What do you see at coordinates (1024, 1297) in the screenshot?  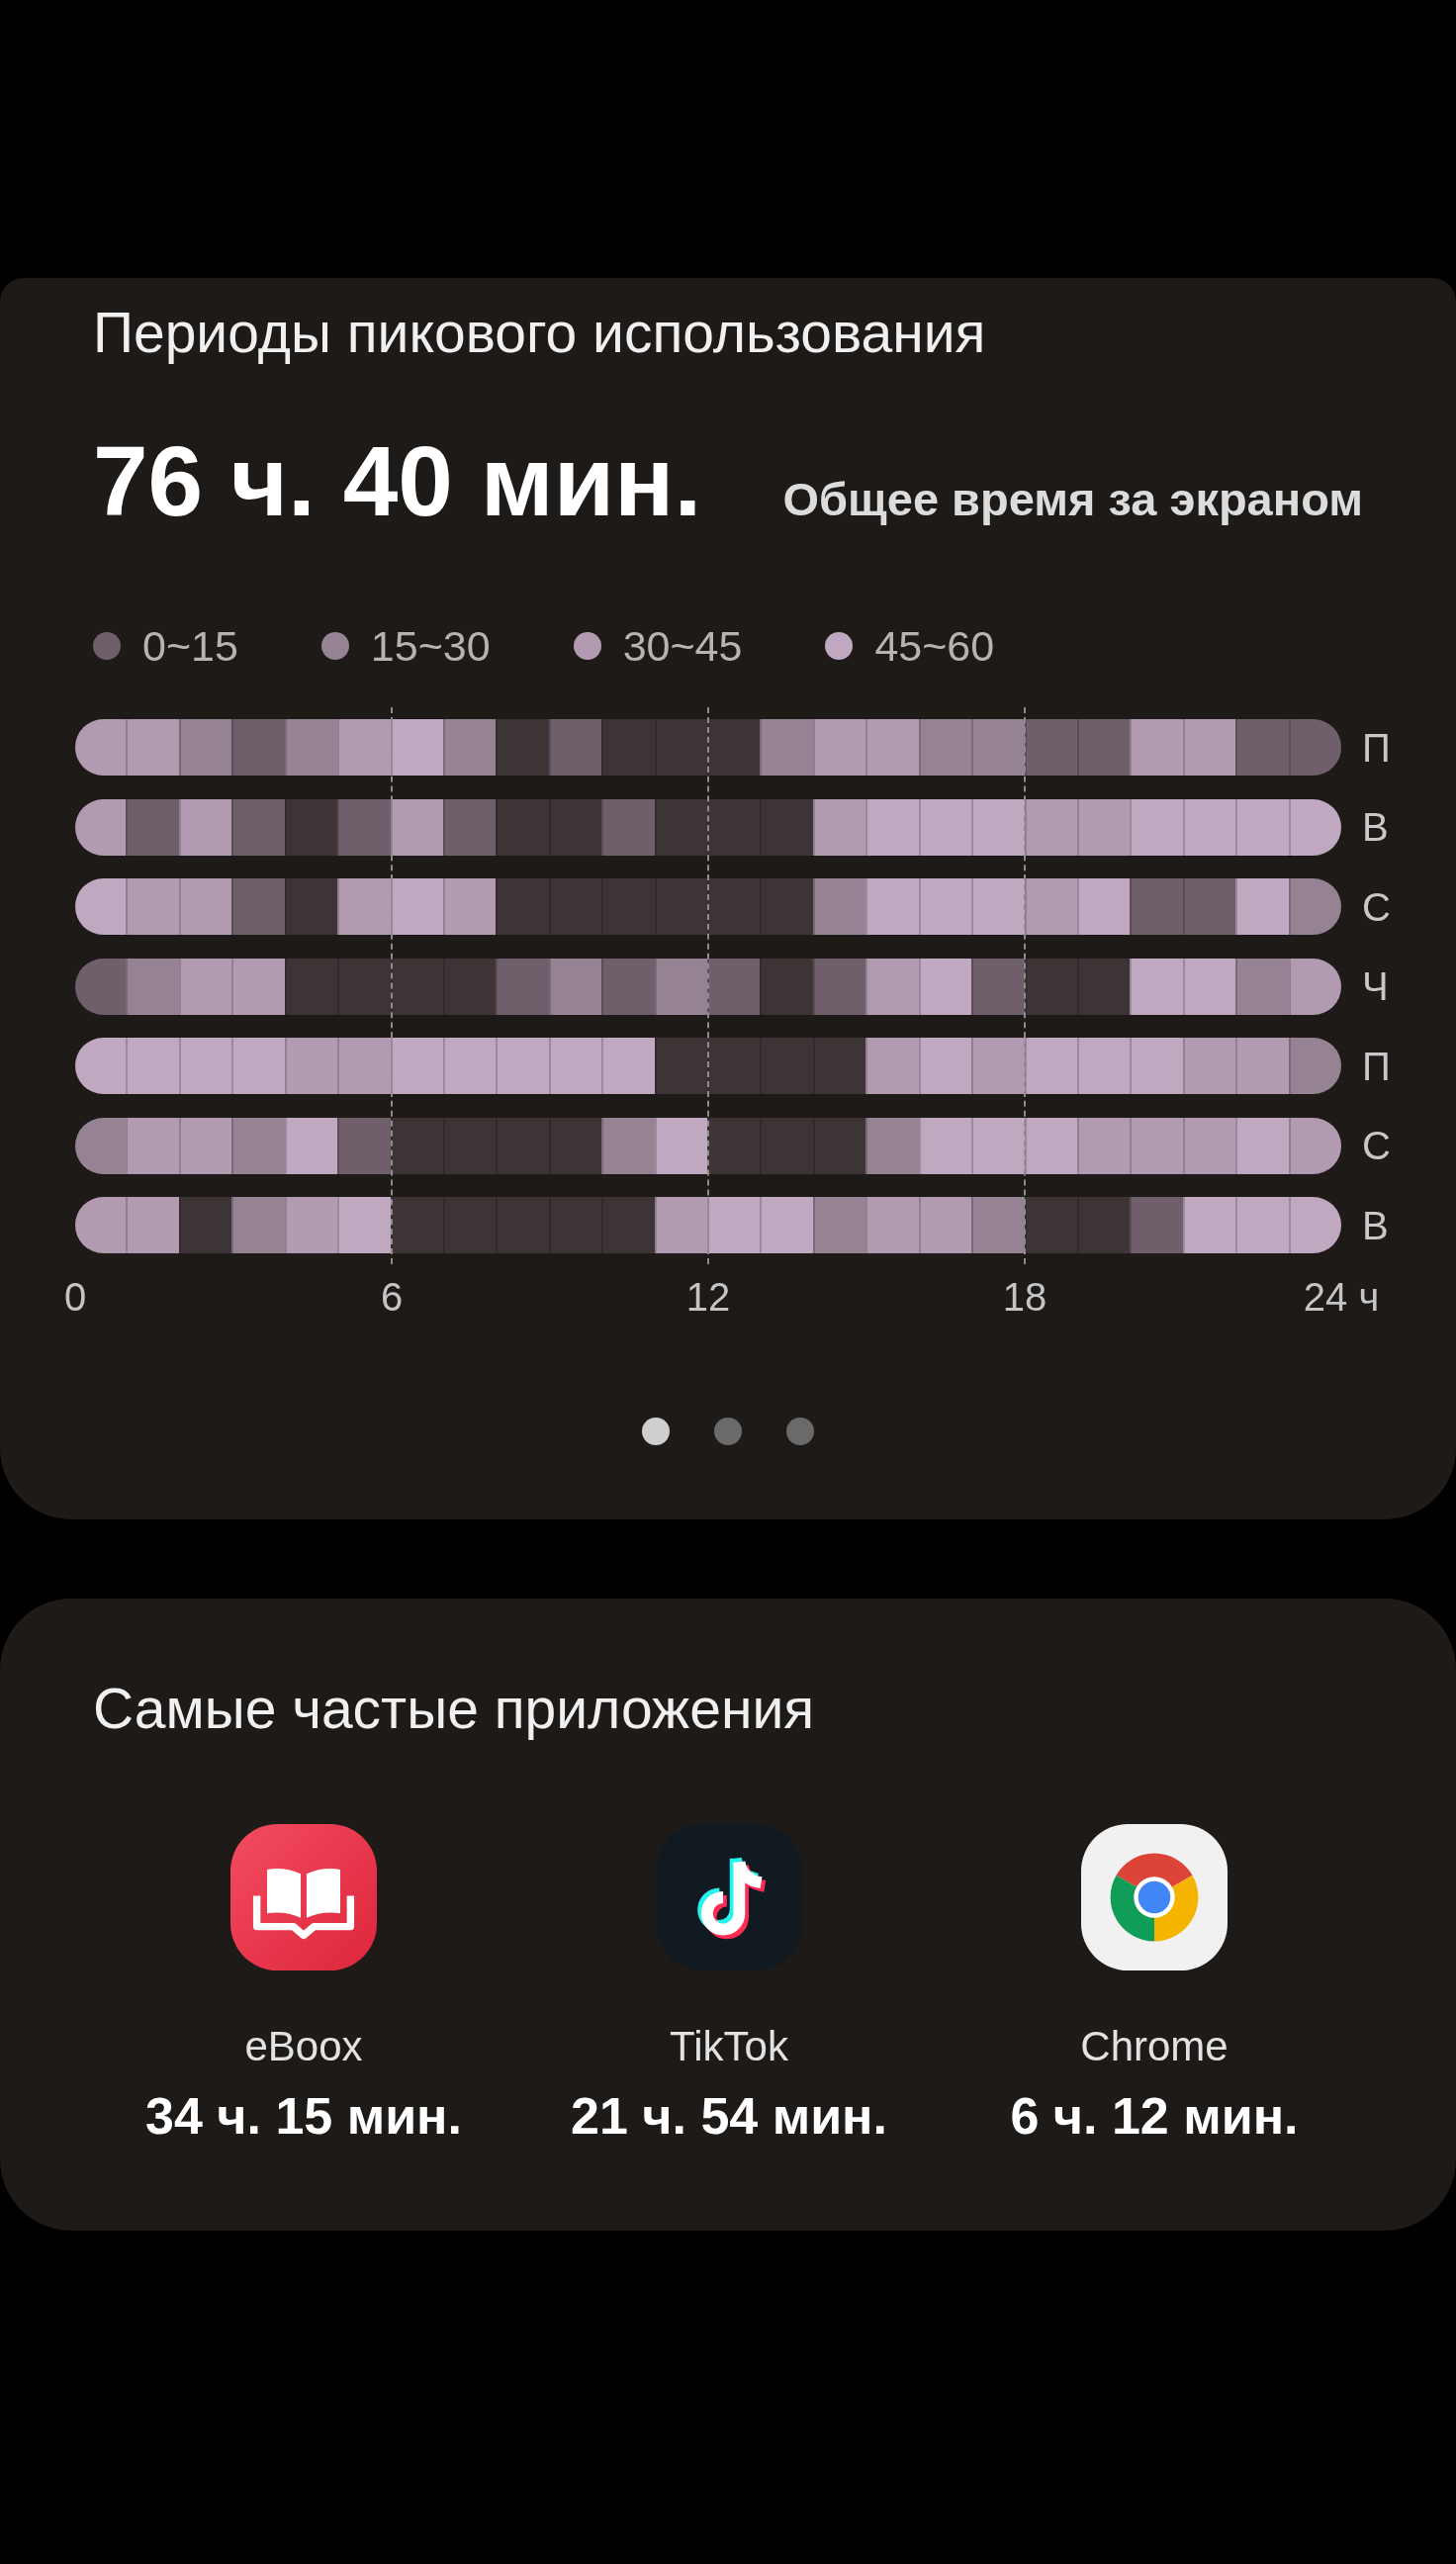 I see `axis-label: 18` at bounding box center [1024, 1297].